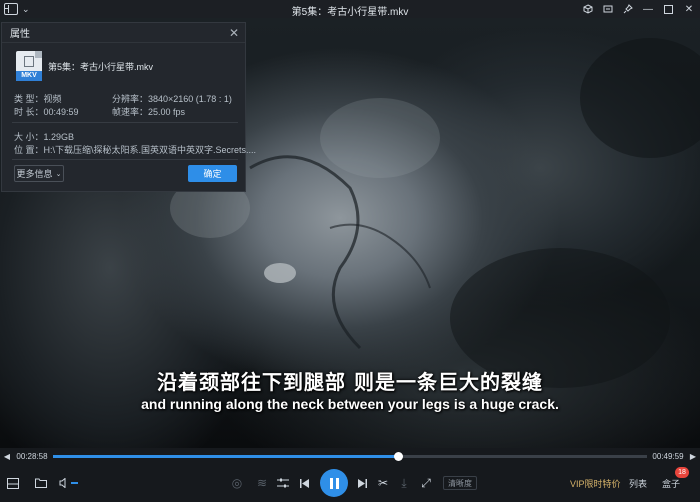 This screenshot has width=700, height=502. Describe the element at coordinates (34, 174) in the screenshot. I see `more-info-label: 更多信息` at that location.